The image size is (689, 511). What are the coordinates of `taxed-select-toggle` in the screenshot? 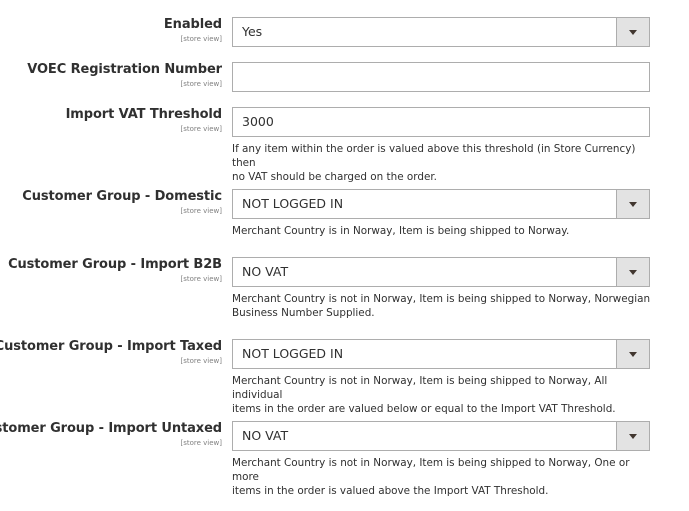 It's located at (632, 354).